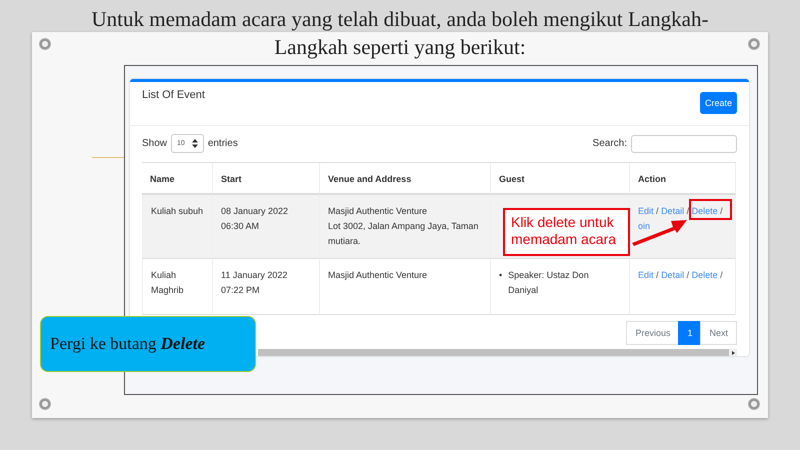 The image size is (800, 450). What do you see at coordinates (609, 143) in the screenshot?
I see `search-label: Search:` at bounding box center [609, 143].